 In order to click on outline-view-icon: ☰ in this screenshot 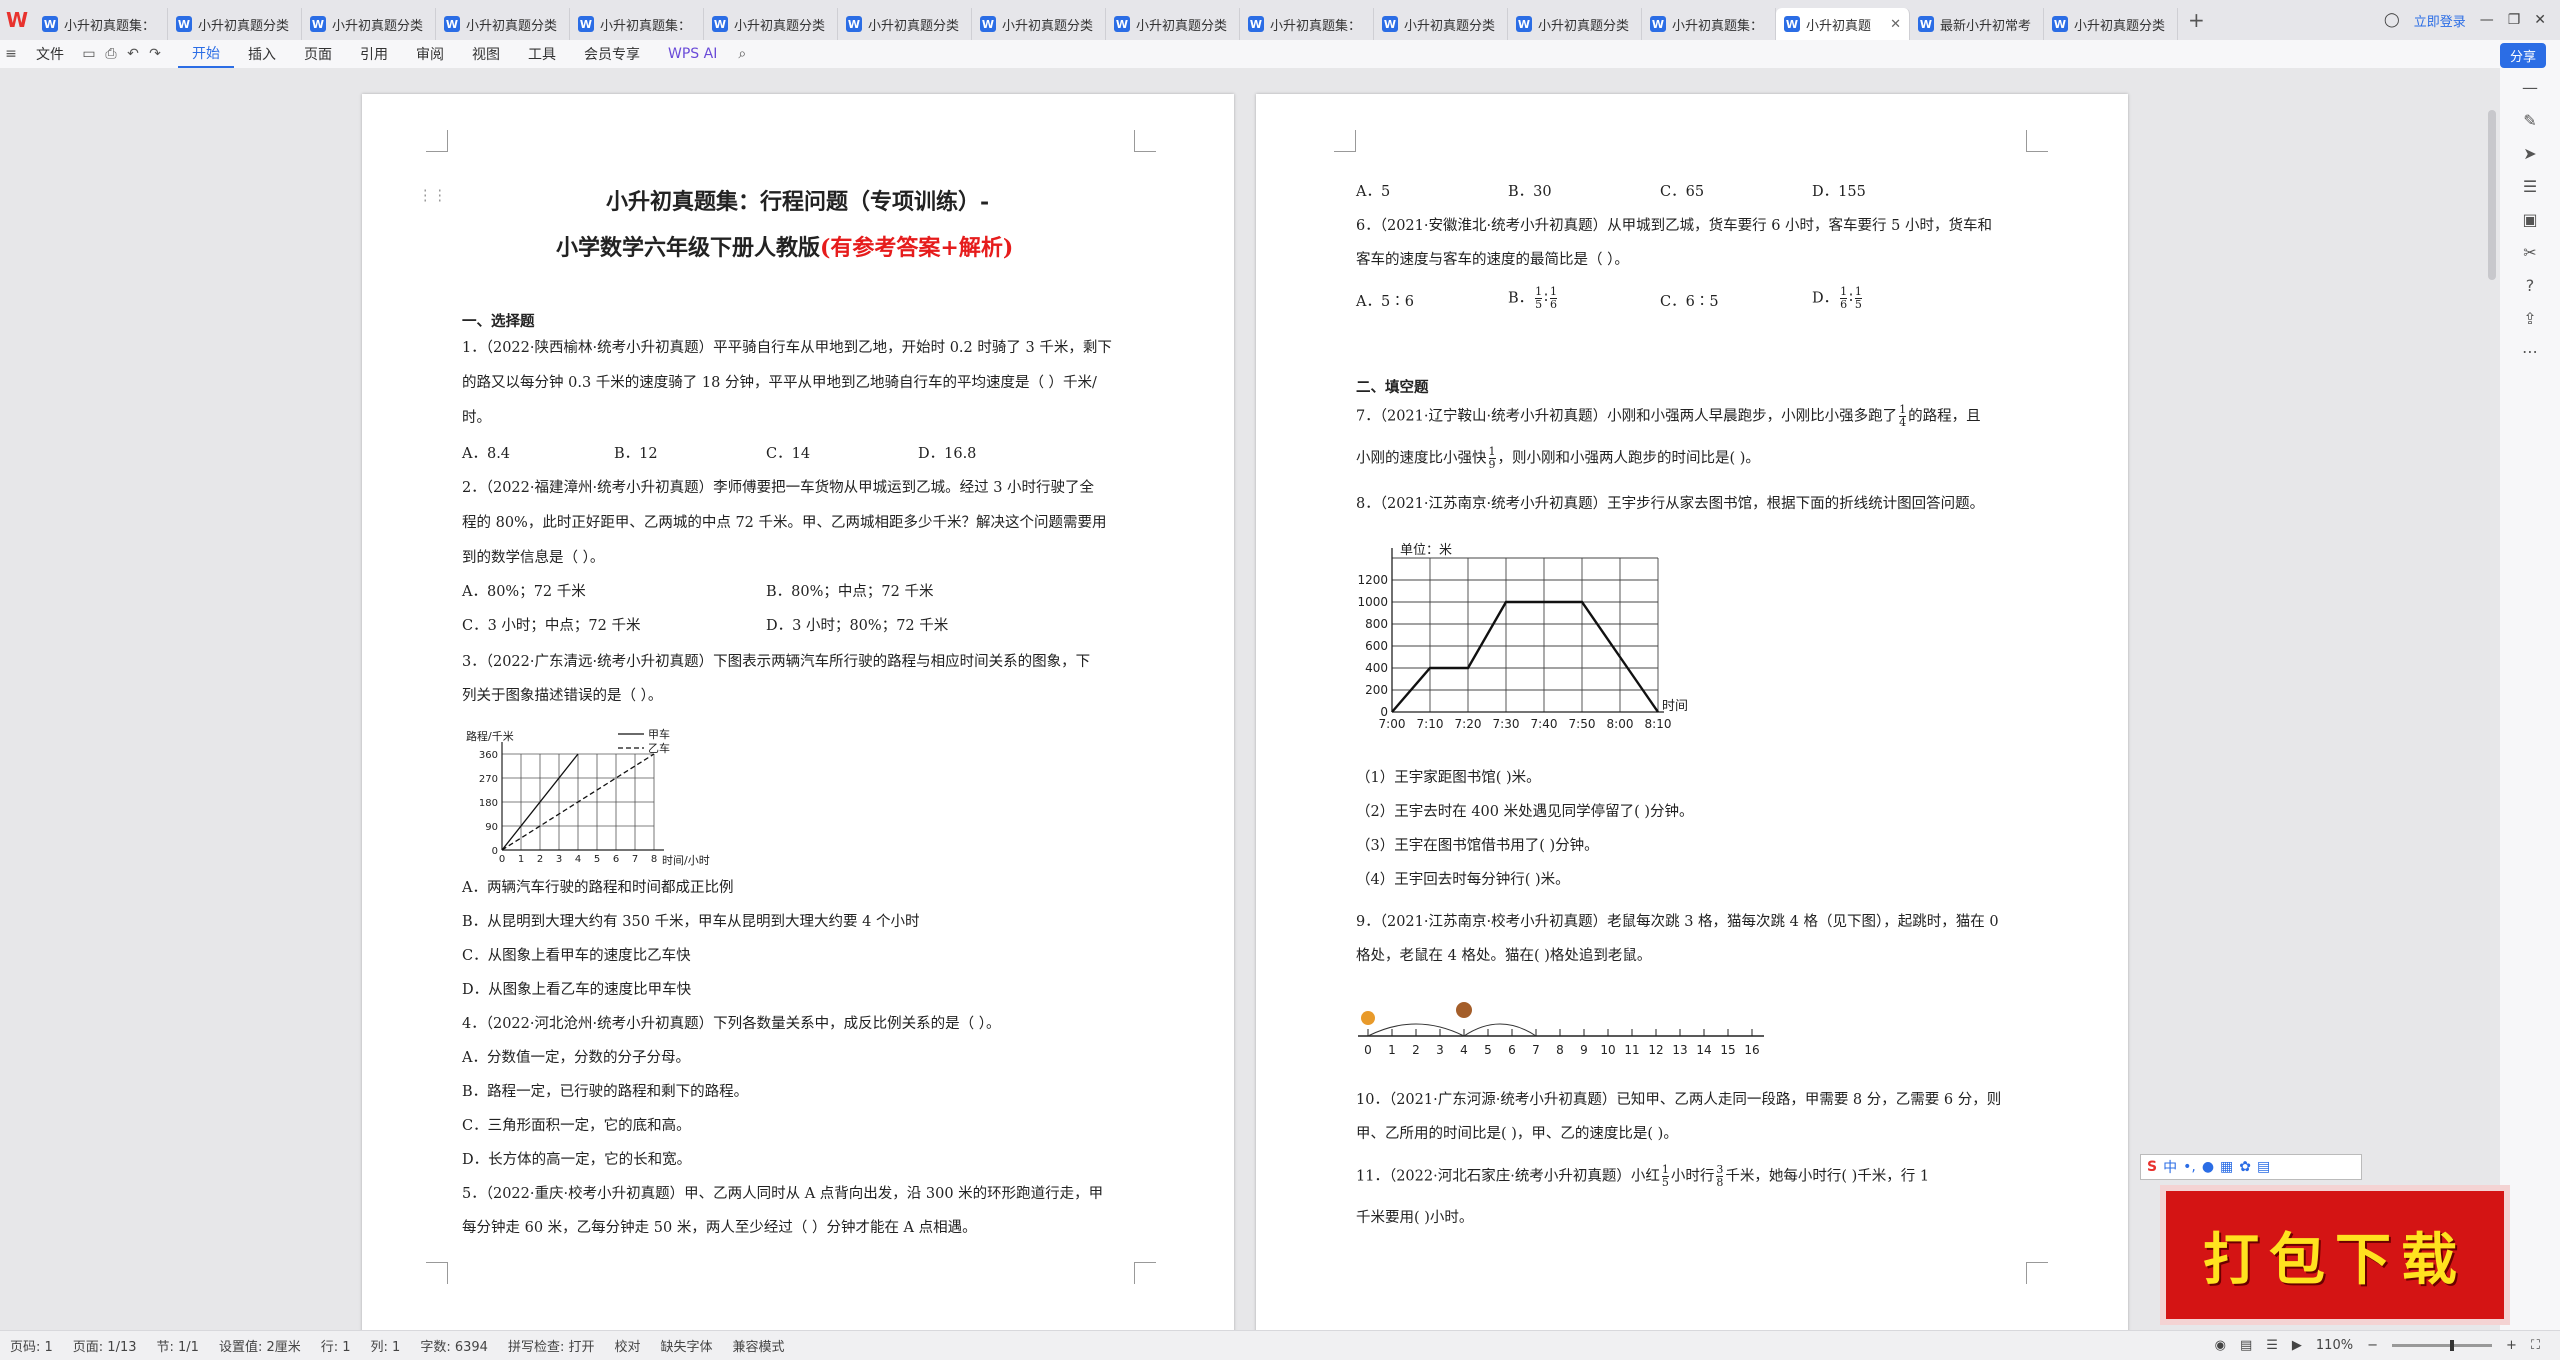, I will do `click(2272, 1345)`.